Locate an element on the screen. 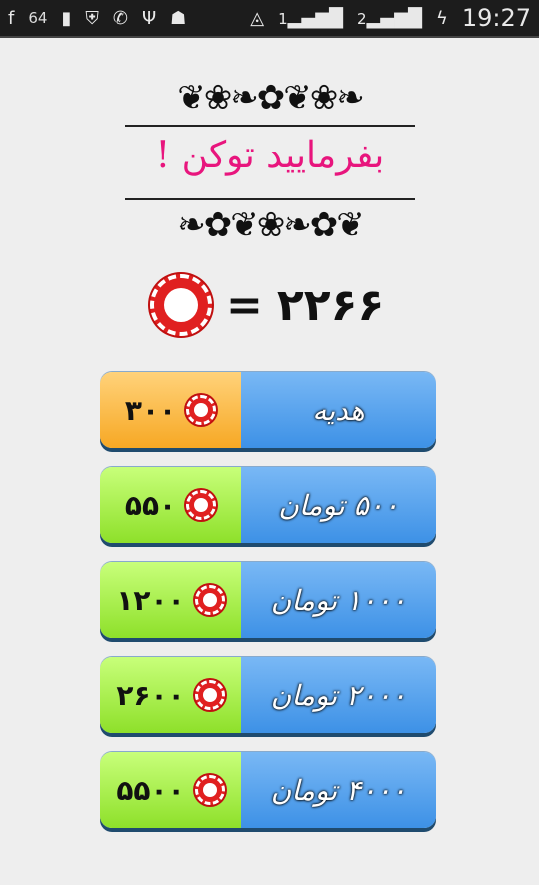  equals-sign: = is located at coordinates (244, 305).